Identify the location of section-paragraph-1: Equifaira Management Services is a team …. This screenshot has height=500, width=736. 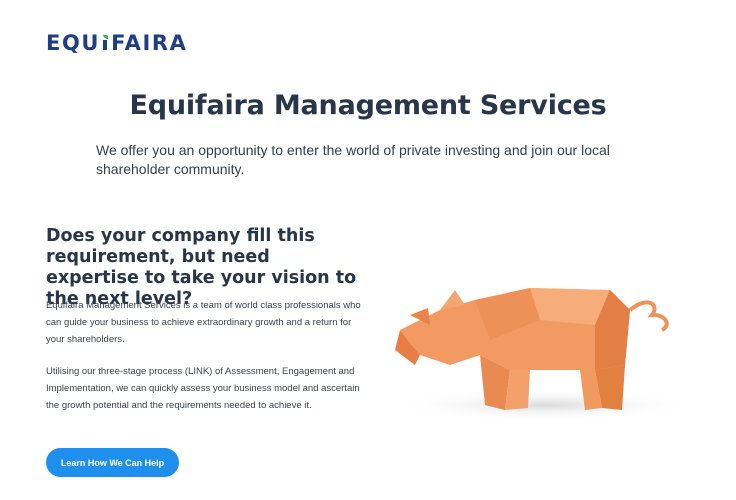
(203, 322).